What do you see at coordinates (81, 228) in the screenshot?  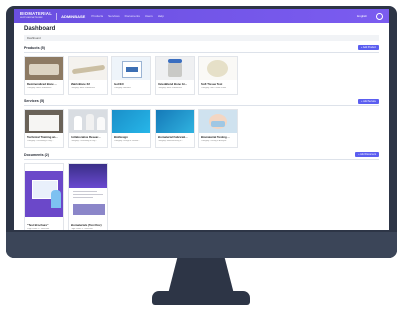 I see `document-meta: Page count: 6 · Brochure` at bounding box center [81, 228].